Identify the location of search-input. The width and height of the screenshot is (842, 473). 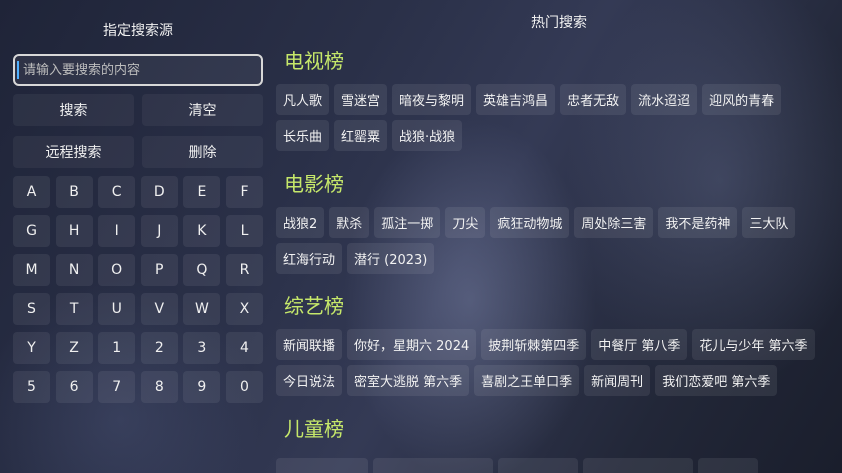
(138, 70).